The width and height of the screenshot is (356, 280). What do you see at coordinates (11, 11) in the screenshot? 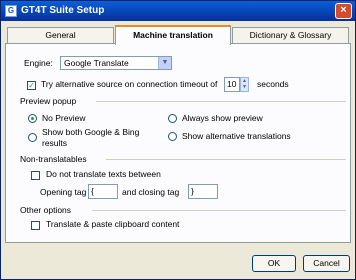
I see `app-icon: G` at bounding box center [11, 11].